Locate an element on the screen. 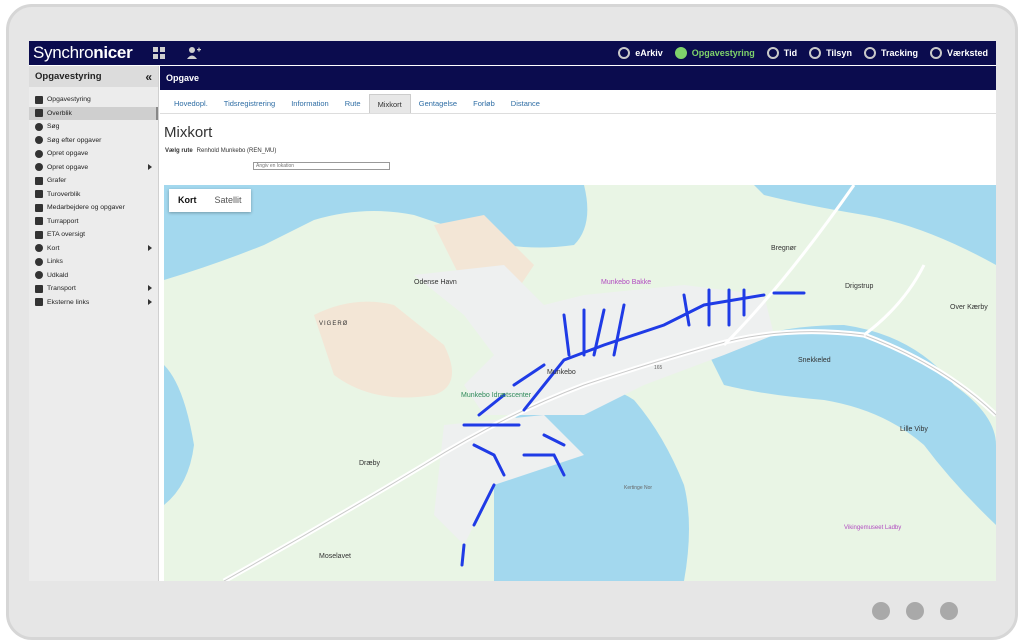 This screenshot has height=644, width=1024. logo: Synchronicer is located at coordinates (83, 53).